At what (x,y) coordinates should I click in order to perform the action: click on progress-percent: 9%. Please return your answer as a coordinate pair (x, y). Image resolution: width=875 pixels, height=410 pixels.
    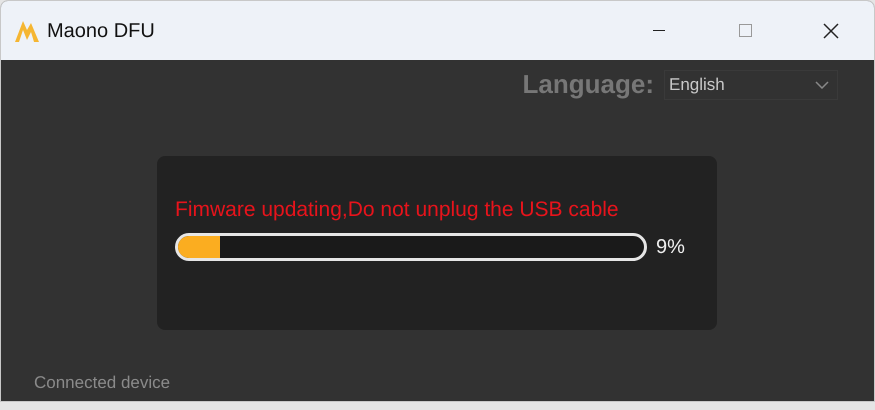
    Looking at the image, I should click on (670, 247).